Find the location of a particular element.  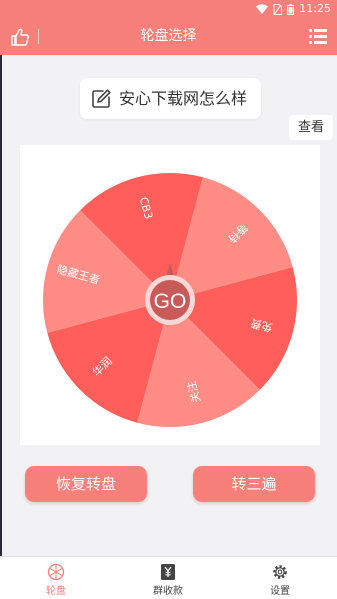

page-title: 轮盘选择 is located at coordinates (168, 36).